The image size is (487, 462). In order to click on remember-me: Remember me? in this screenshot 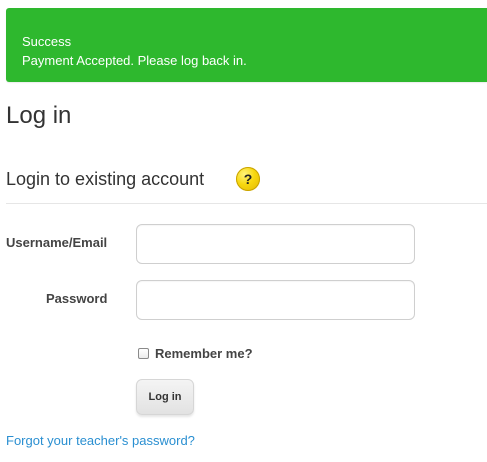, I will do `click(195, 353)`.